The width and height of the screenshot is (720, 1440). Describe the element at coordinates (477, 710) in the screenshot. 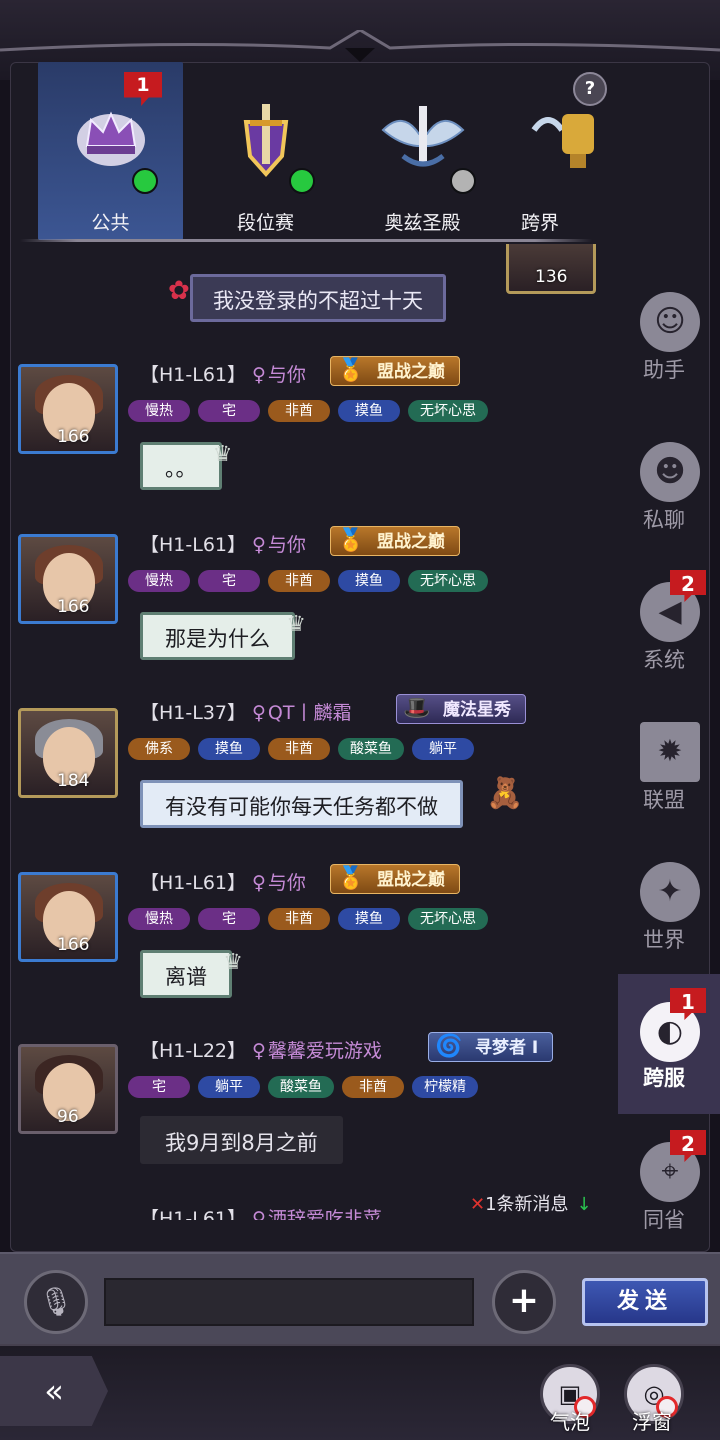

I see `title-text: 魔法星秀` at that location.